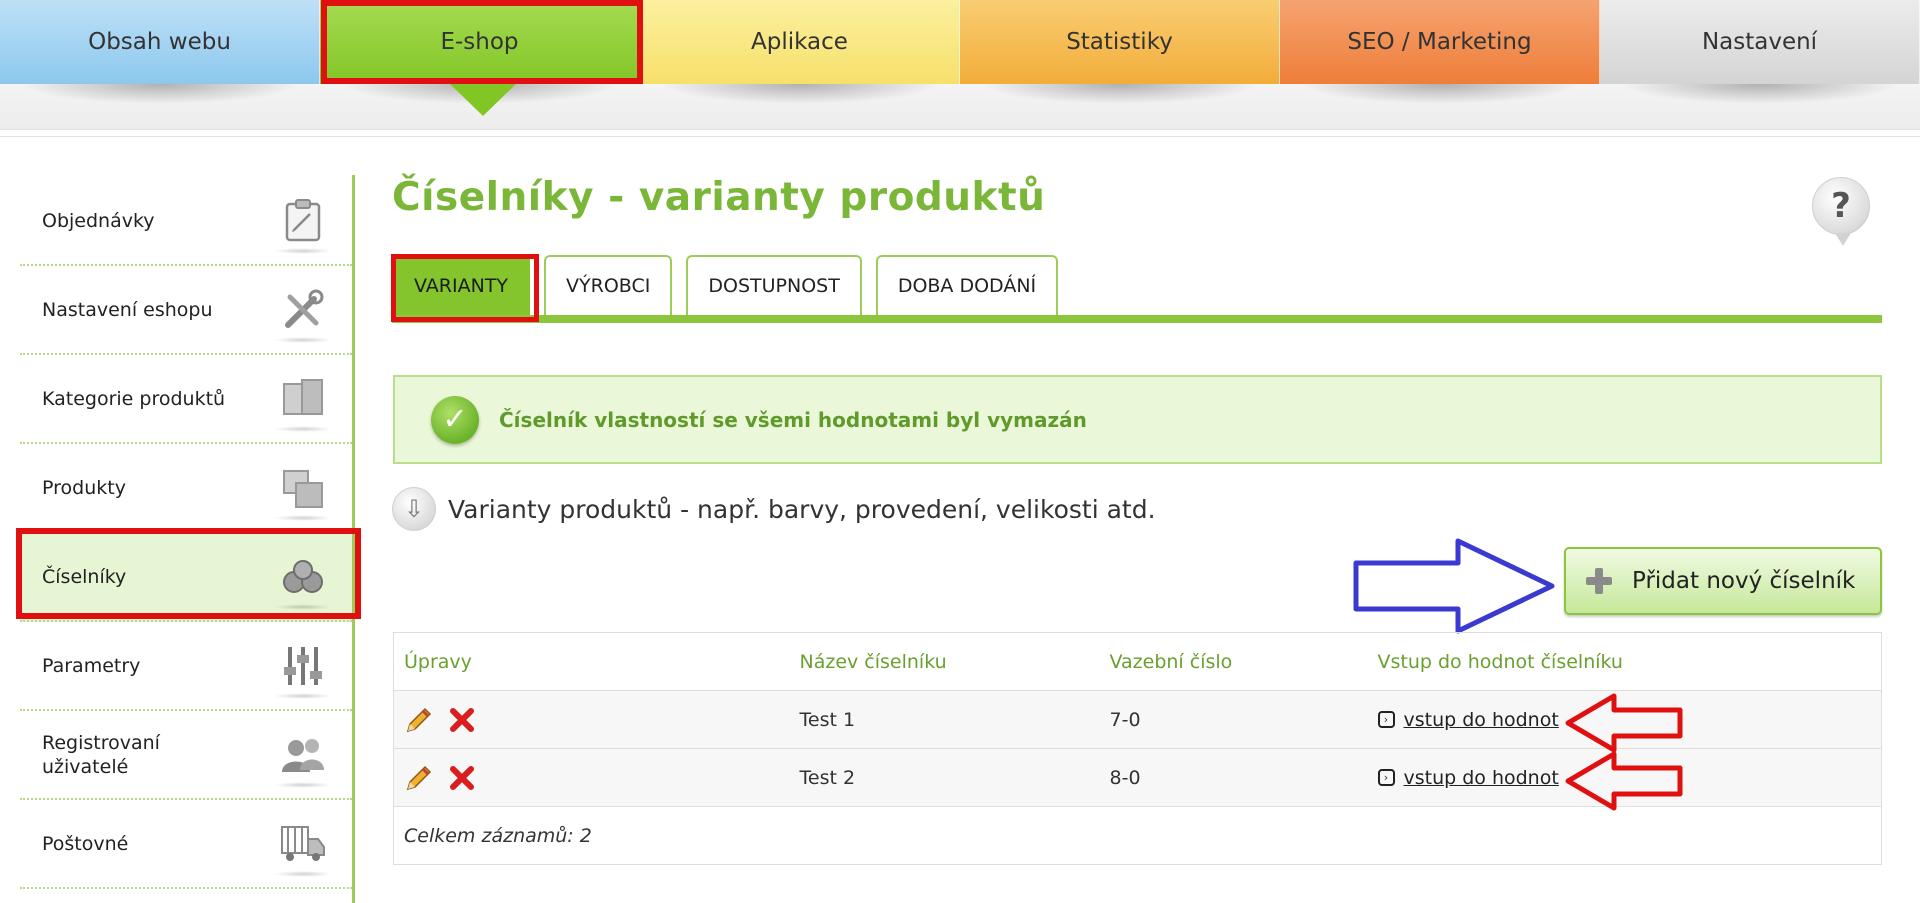 This screenshot has width=1920, height=903. I want to click on sidebar-item-label: Produkty, so click(84, 487).